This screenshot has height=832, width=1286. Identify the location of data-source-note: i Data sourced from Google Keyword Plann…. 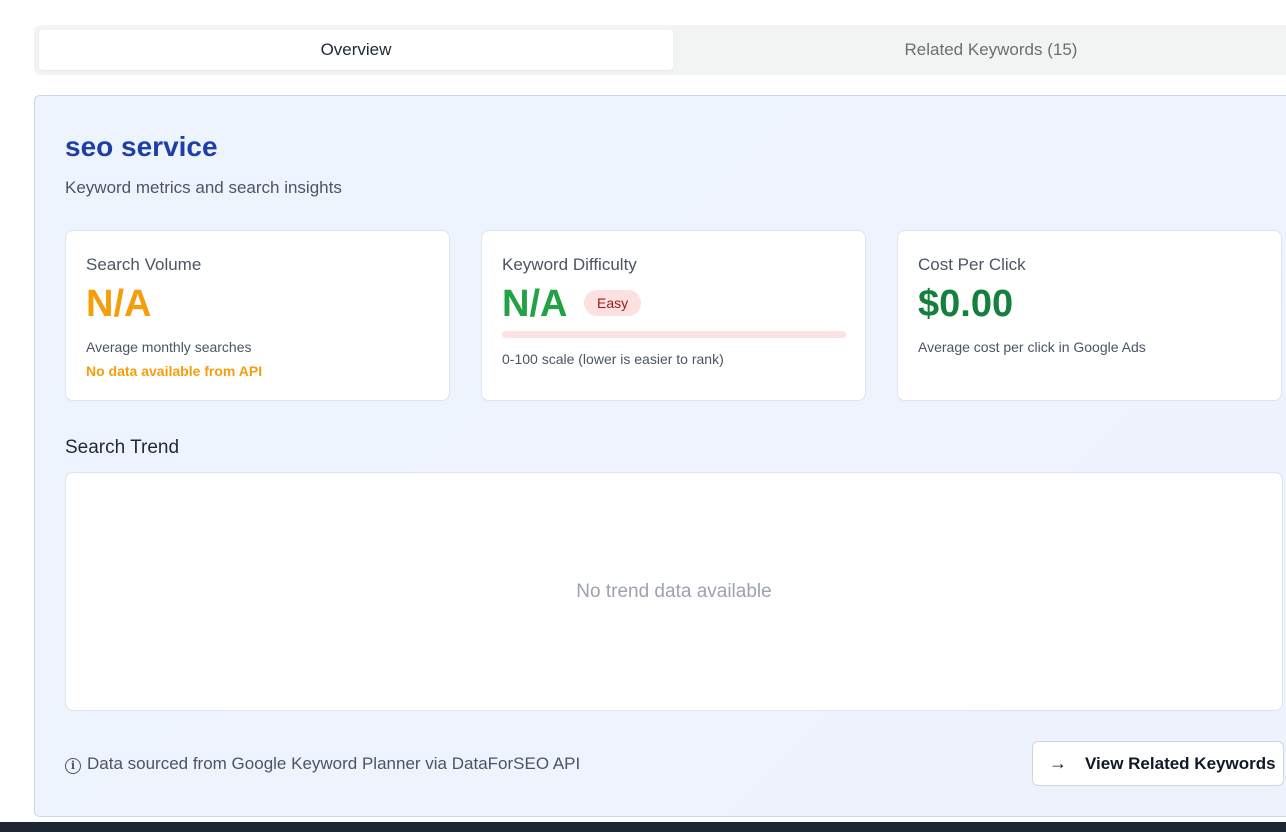
(322, 764).